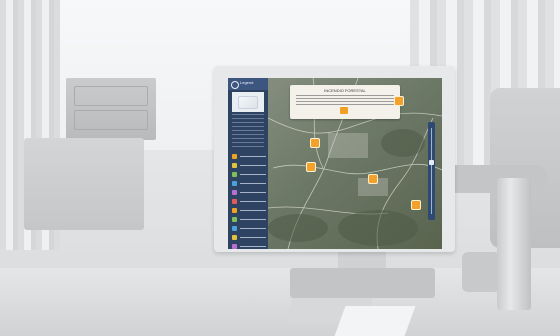  I want to click on popup-body, so click(345, 100).